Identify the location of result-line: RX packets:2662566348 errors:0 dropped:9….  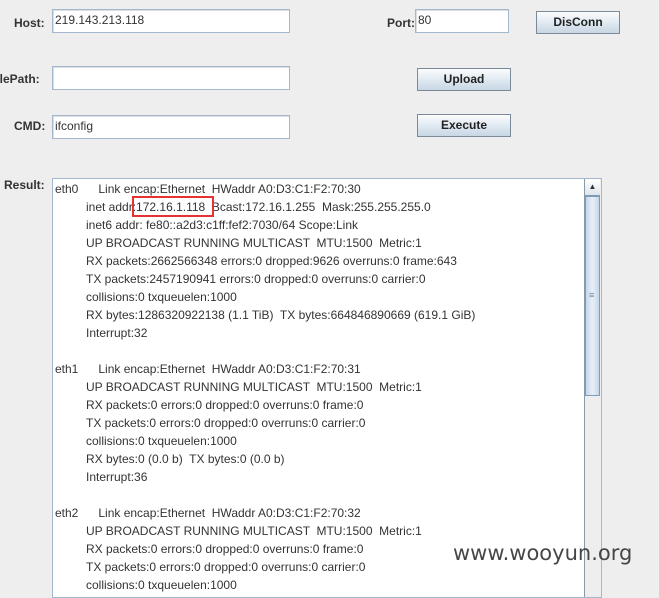
(271, 261).